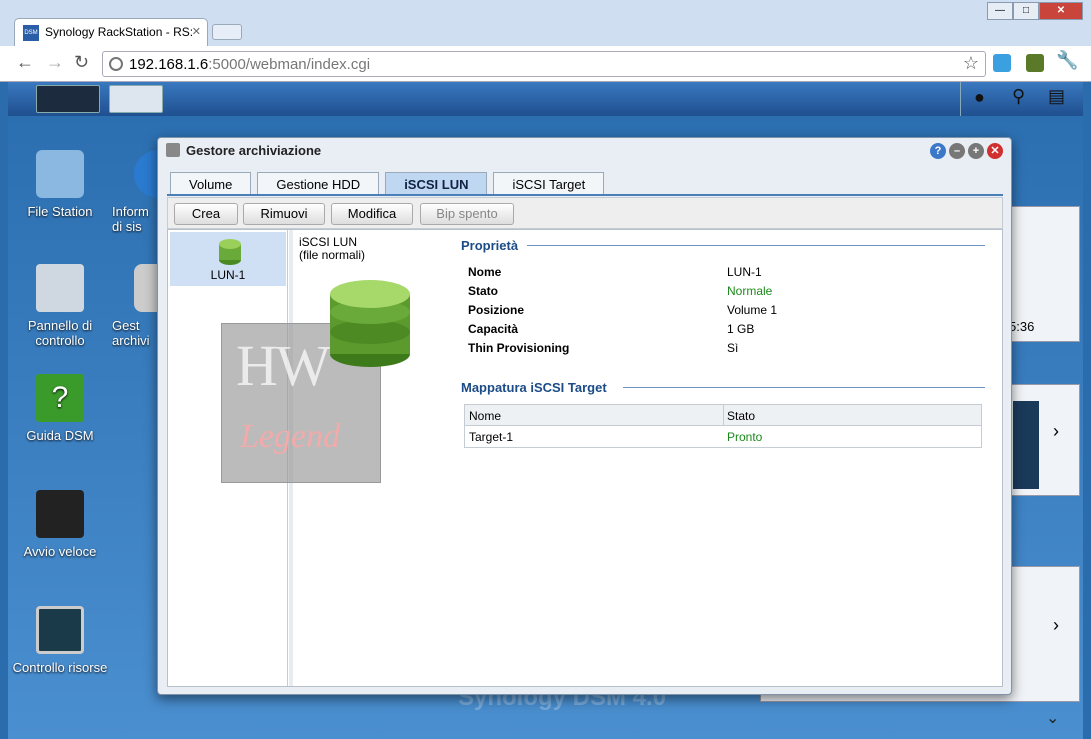 This screenshot has width=1091, height=739. Describe the element at coordinates (1018, 96) in the screenshot. I see `search-icon: ⚲` at that location.